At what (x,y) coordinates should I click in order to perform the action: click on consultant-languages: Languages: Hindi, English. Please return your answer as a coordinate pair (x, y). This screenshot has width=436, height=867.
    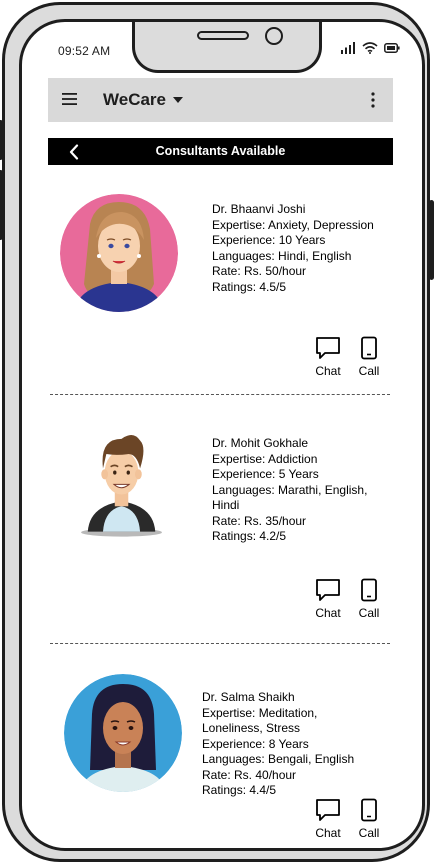
    Looking at the image, I should click on (282, 255).